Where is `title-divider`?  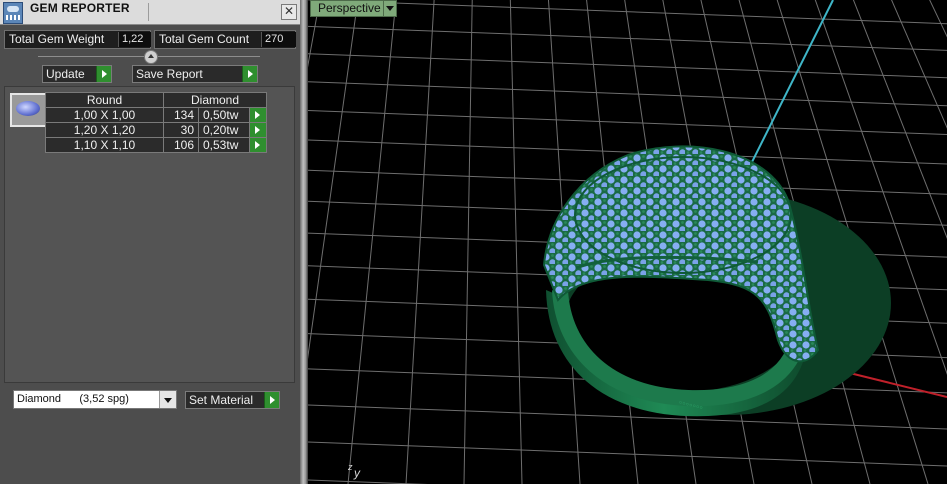 title-divider is located at coordinates (148, 12).